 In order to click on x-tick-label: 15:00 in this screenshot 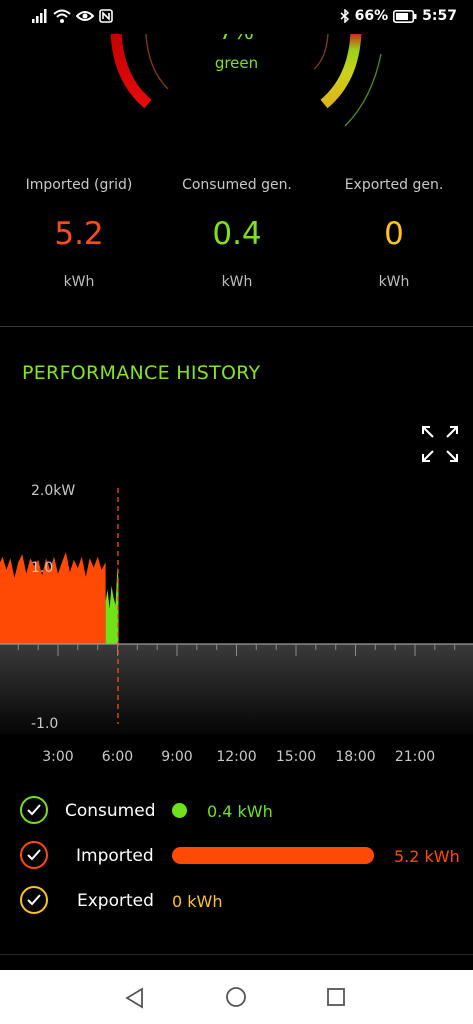, I will do `click(296, 757)`.